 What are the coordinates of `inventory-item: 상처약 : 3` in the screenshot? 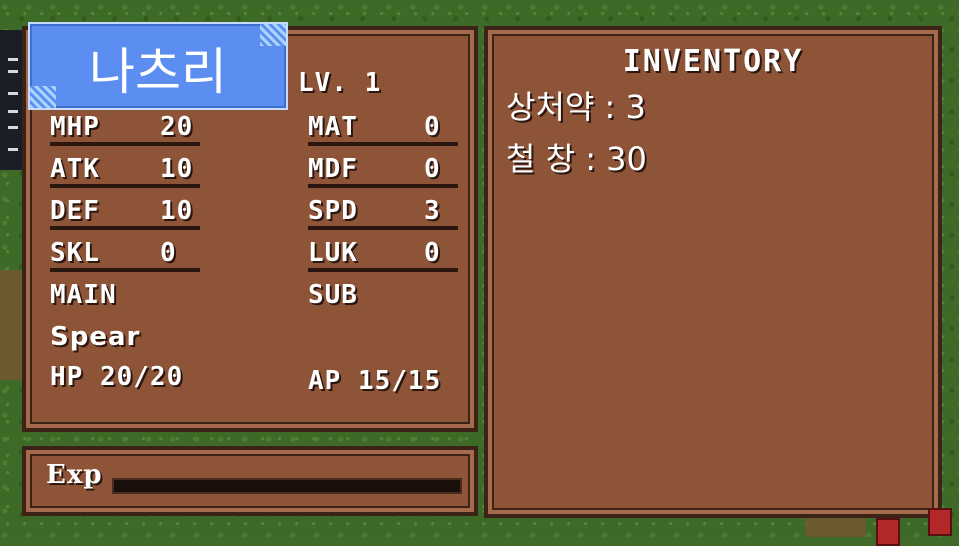 It's located at (576, 105).